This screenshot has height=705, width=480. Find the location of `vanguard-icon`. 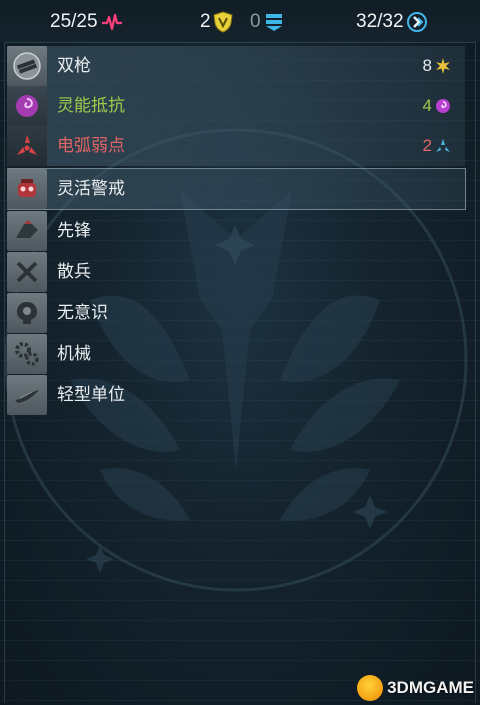

vanguard-icon is located at coordinates (27, 231).